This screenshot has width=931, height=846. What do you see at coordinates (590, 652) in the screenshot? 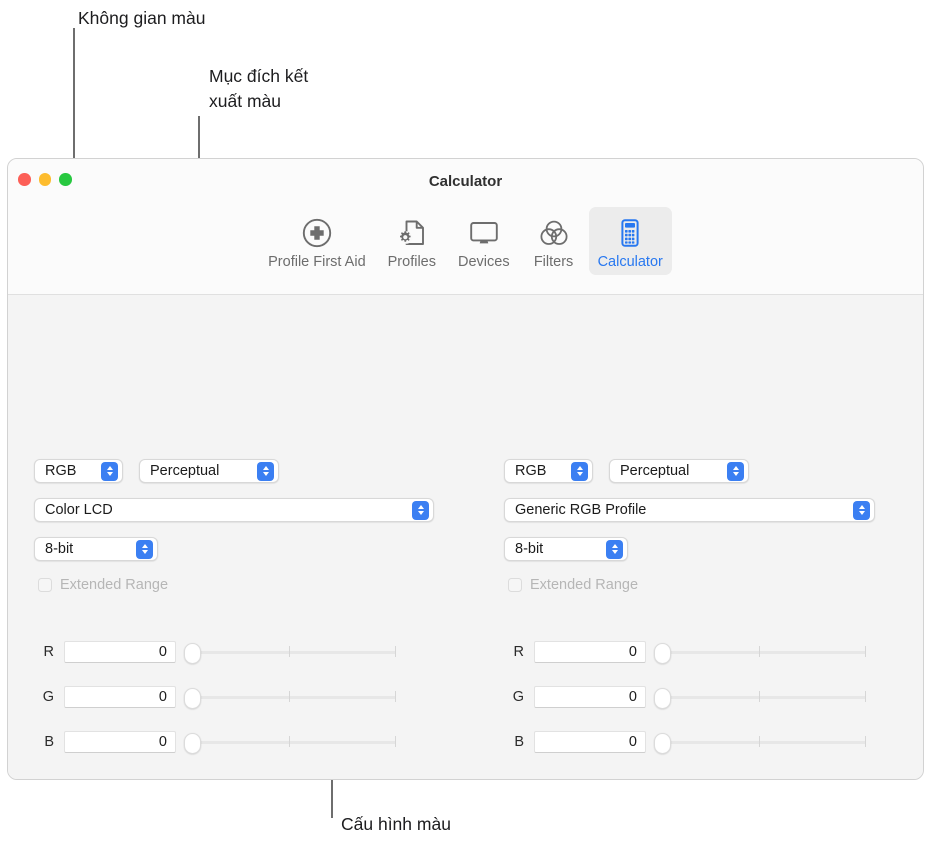
I see `destination-channel-input-r: 0` at bounding box center [590, 652].